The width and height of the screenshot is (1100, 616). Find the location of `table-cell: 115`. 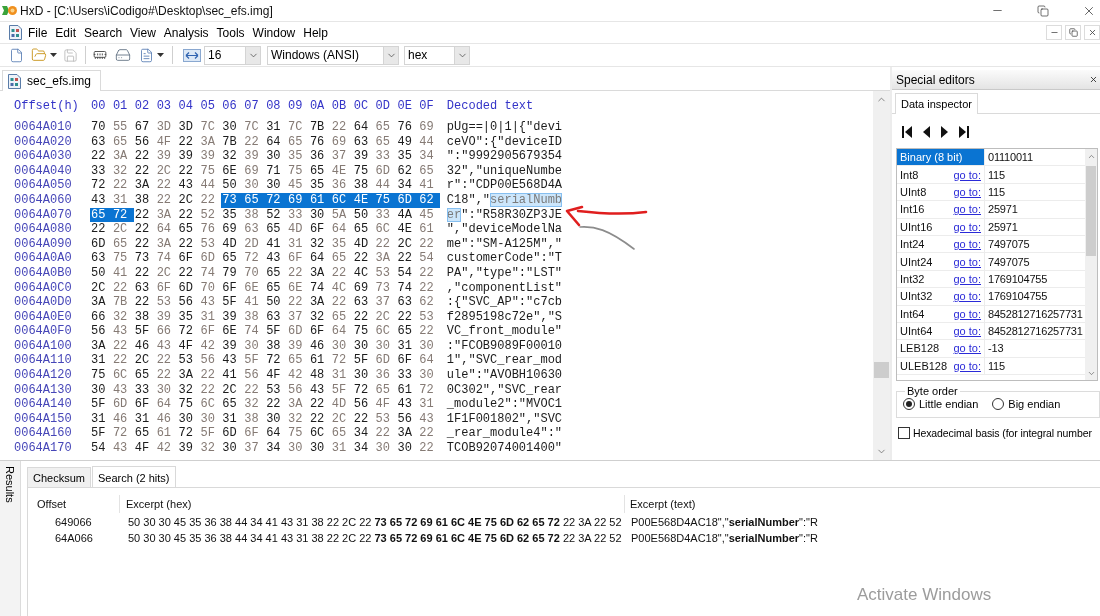

table-cell: 115 is located at coordinates (1035, 174).